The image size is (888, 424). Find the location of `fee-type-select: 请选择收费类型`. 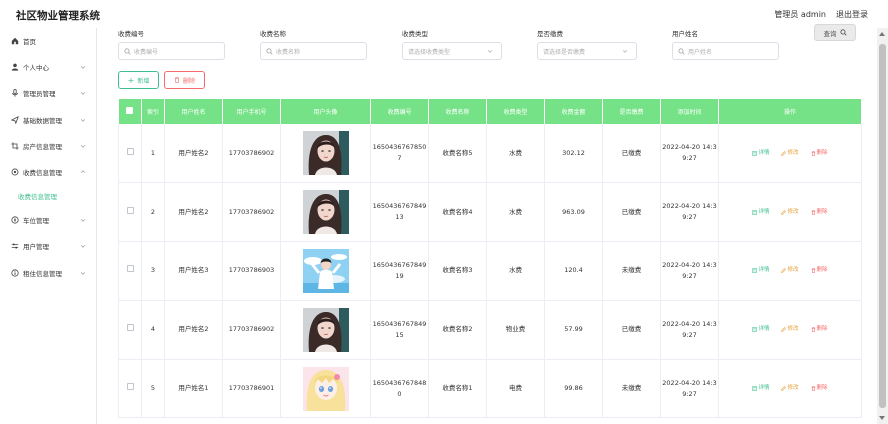

fee-type-select: 请选择收费类型 is located at coordinates (452, 51).